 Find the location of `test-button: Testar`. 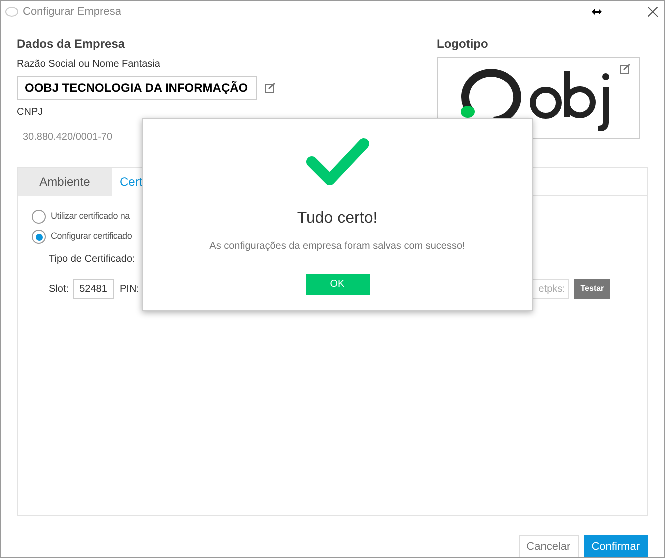

test-button: Testar is located at coordinates (592, 289).